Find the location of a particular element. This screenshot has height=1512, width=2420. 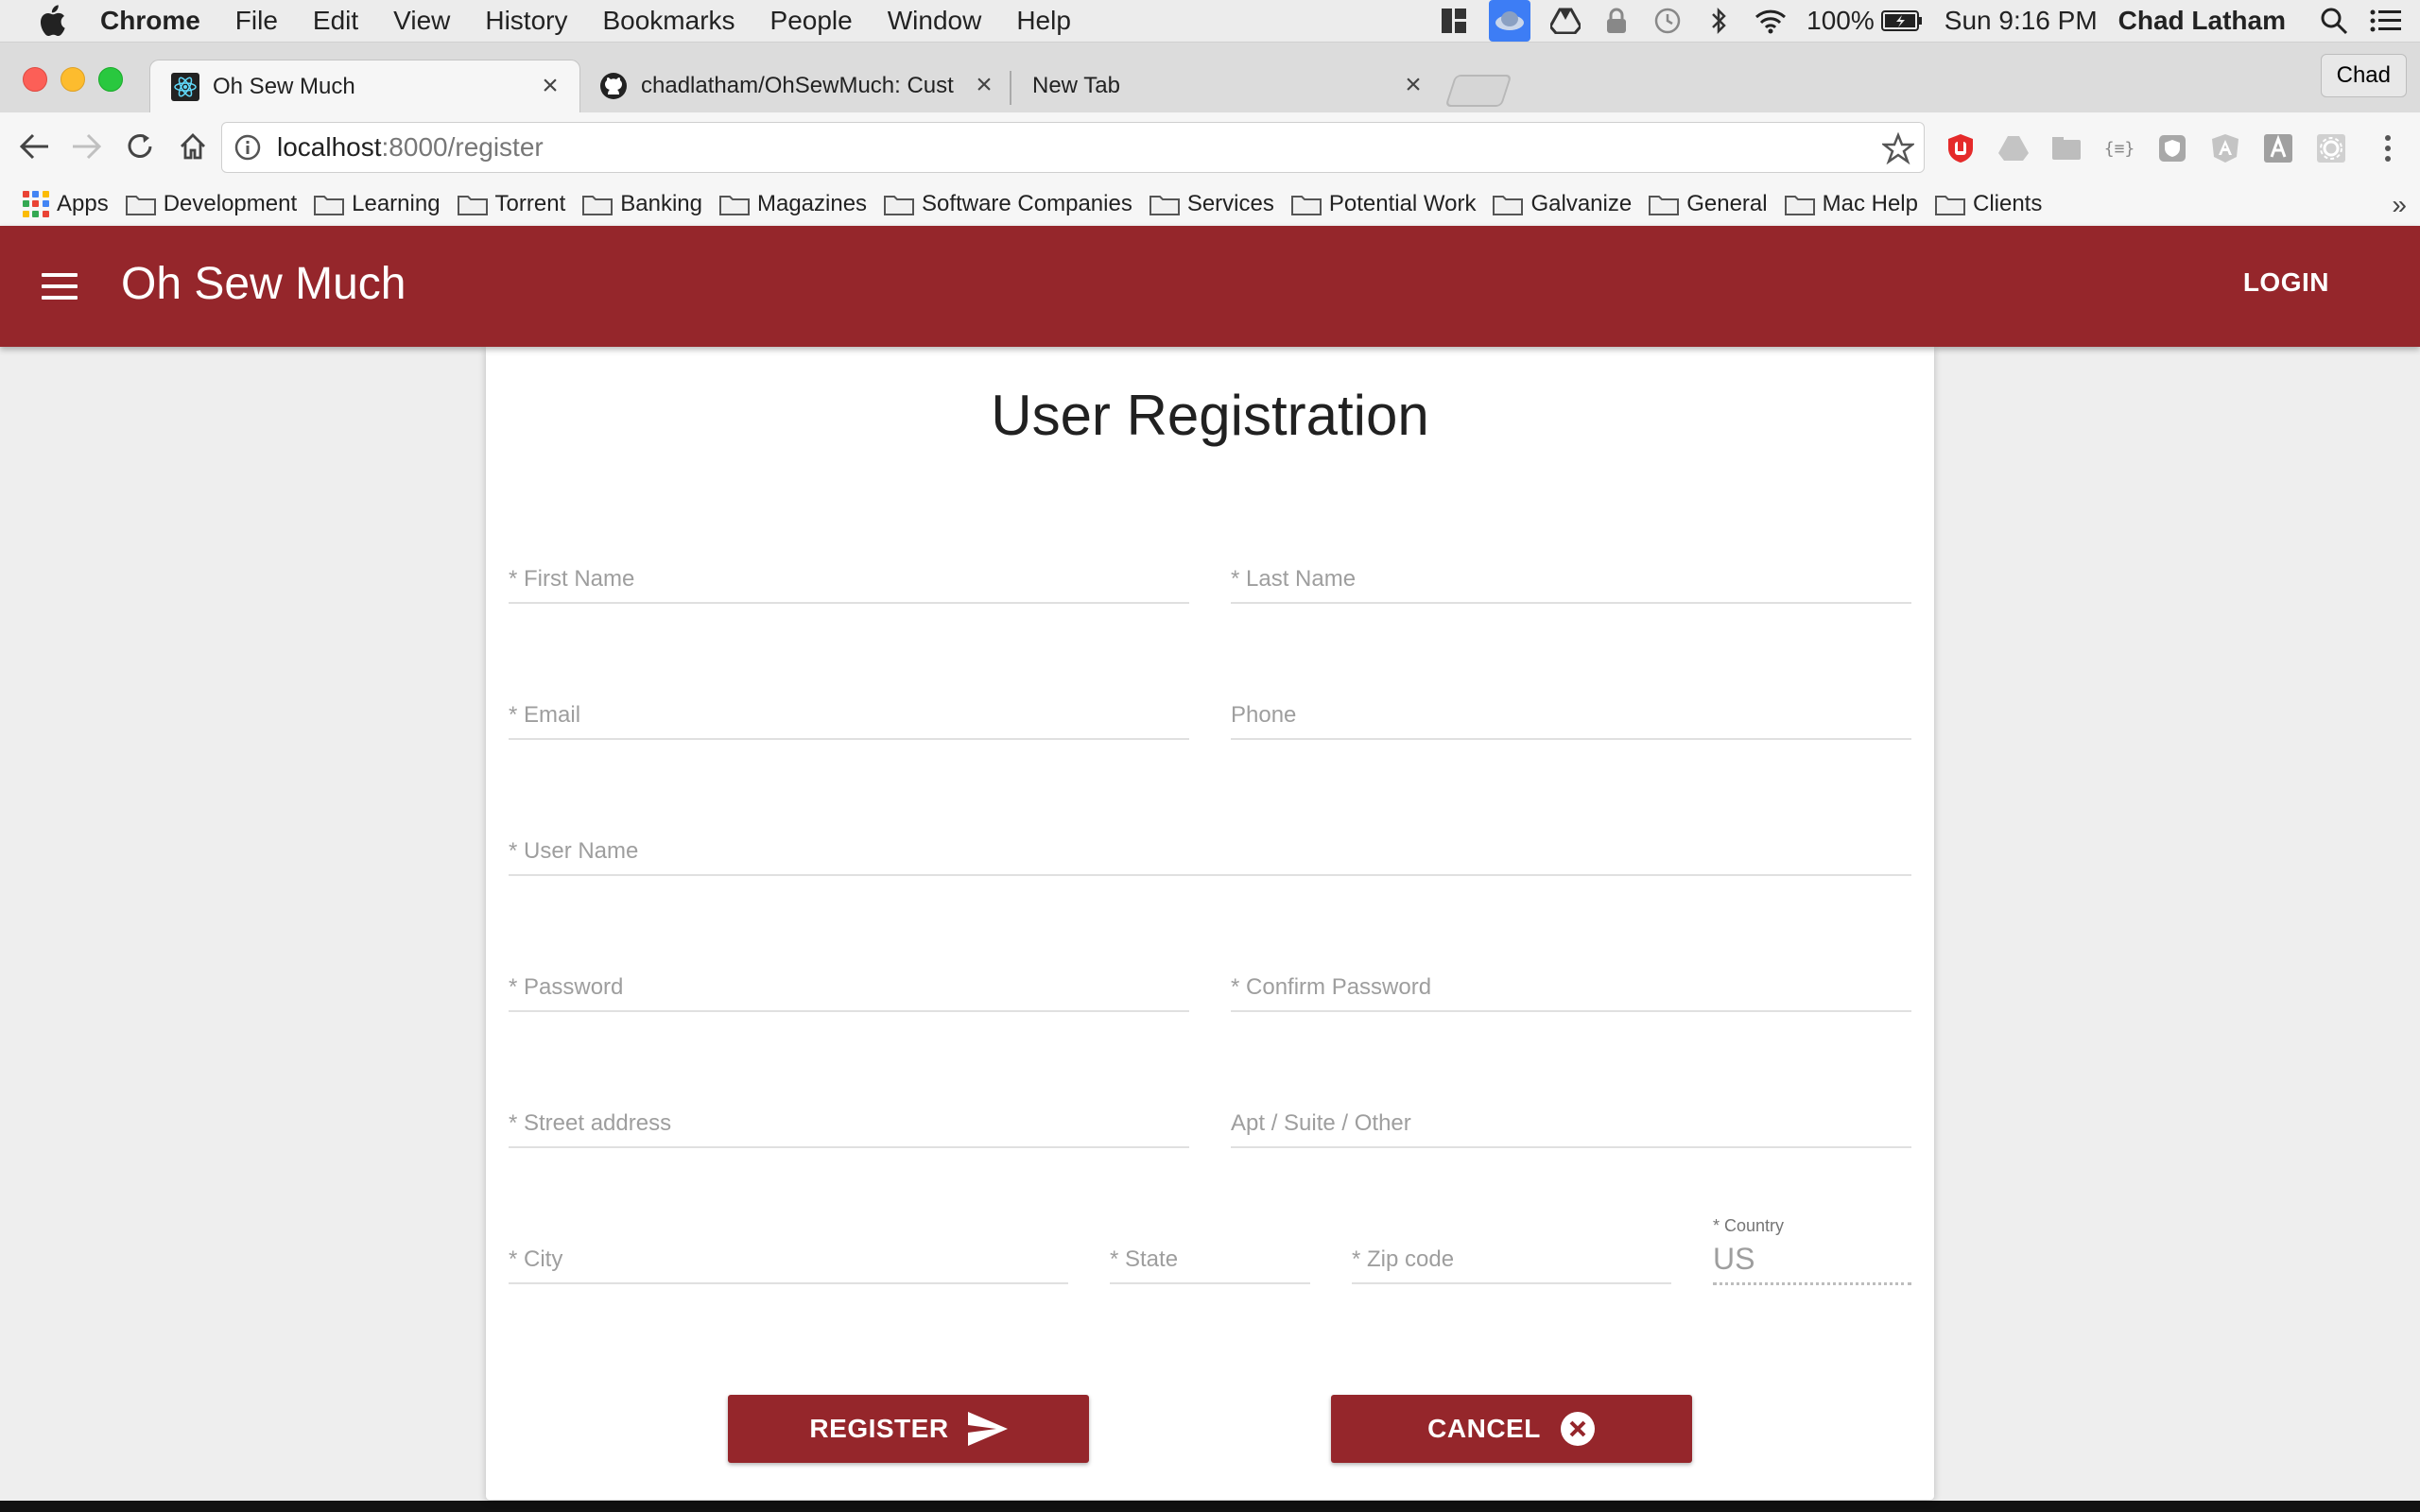

menu-chrome: Chrome is located at coordinates (150, 21).